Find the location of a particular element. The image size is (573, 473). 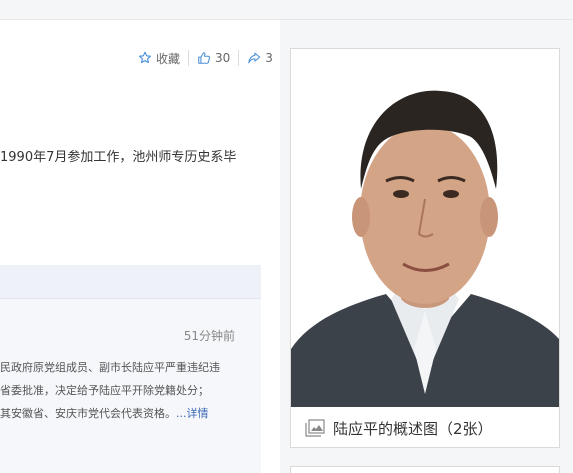

news-line-text: 其安徽省、安庆市党代会代表资格。 is located at coordinates (88, 413).